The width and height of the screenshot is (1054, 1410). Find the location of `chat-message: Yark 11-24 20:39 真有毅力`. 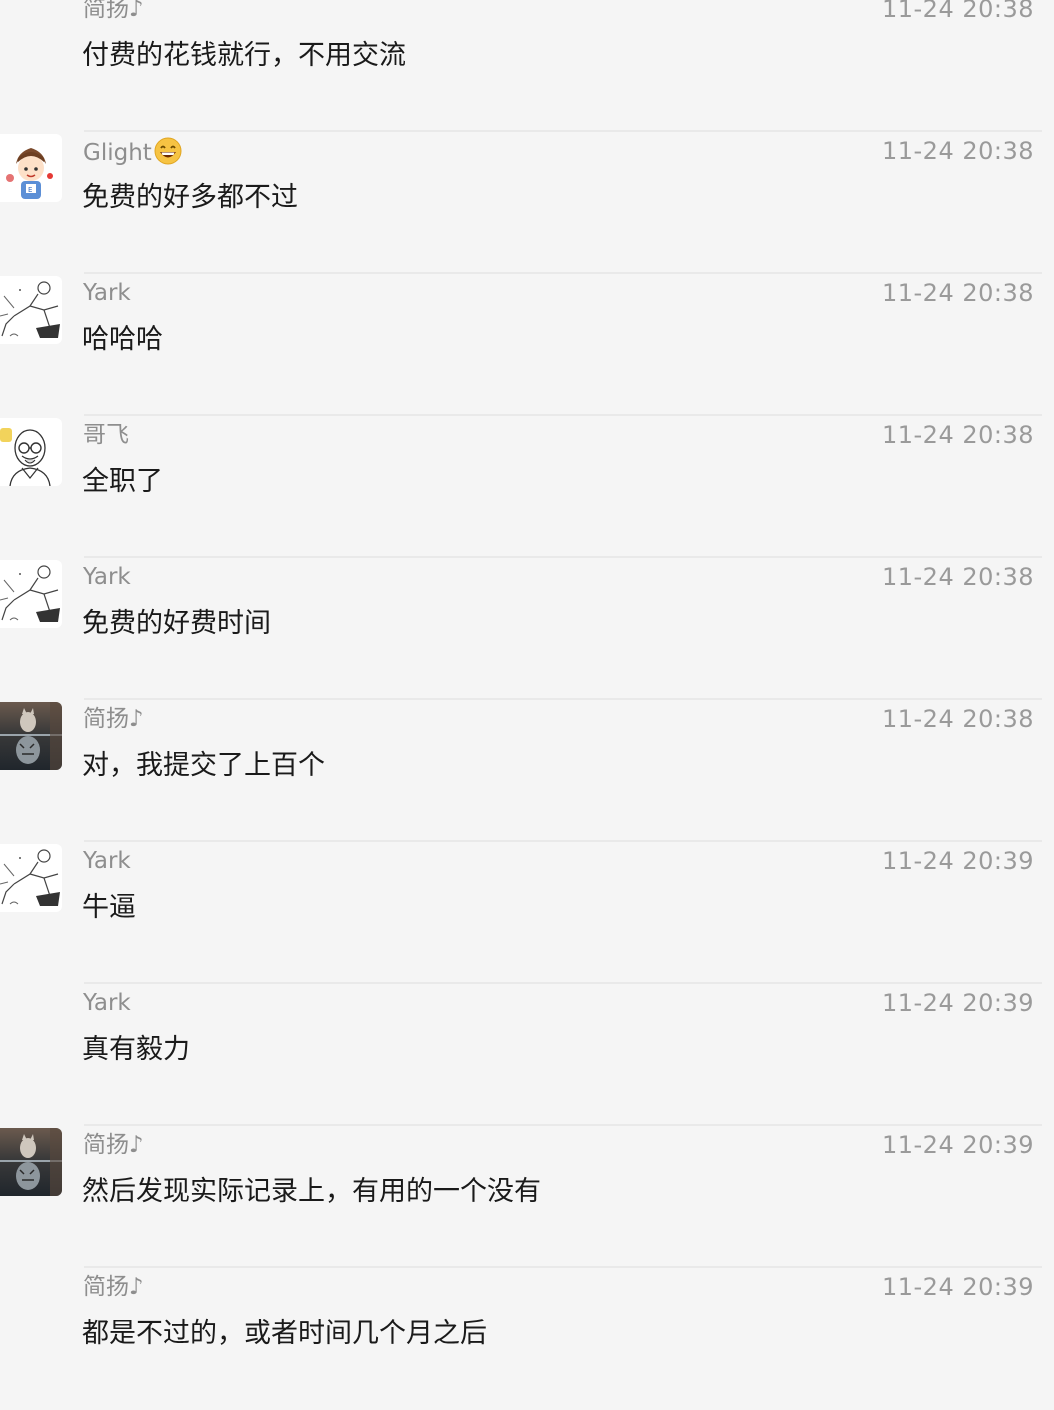

chat-message: Yark 11-24 20:39 真有毅力 is located at coordinates (527, 1055).